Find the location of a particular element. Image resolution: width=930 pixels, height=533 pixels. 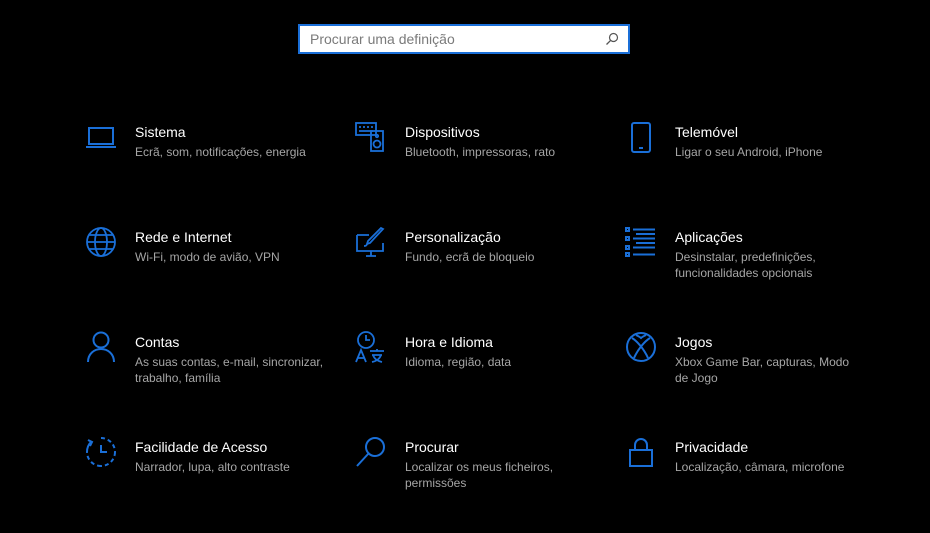

tile-description: Xbox Game Bar, capturas, Modo de Jogo is located at coordinates (762, 370).